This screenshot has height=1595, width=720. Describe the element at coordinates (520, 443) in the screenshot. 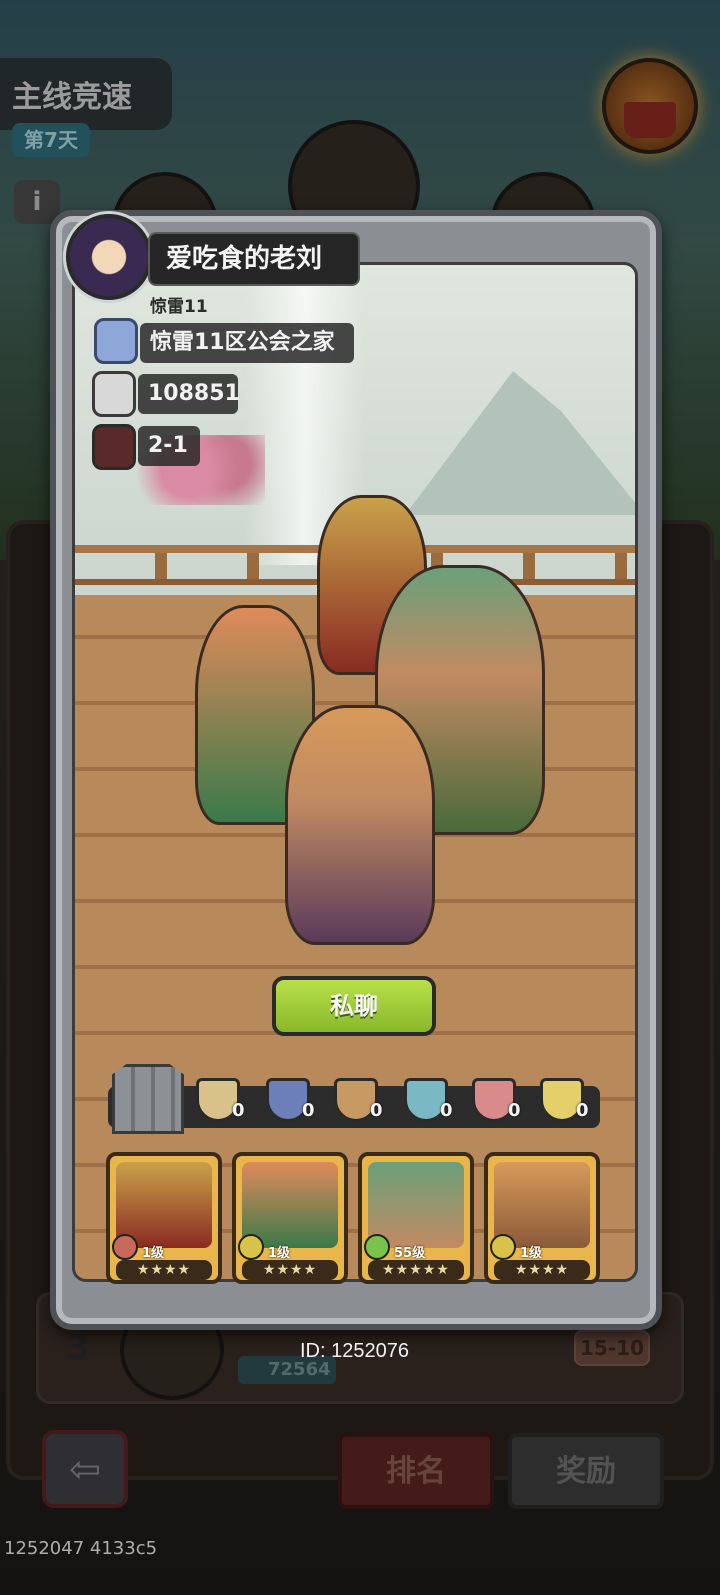

I see `mountain` at that location.